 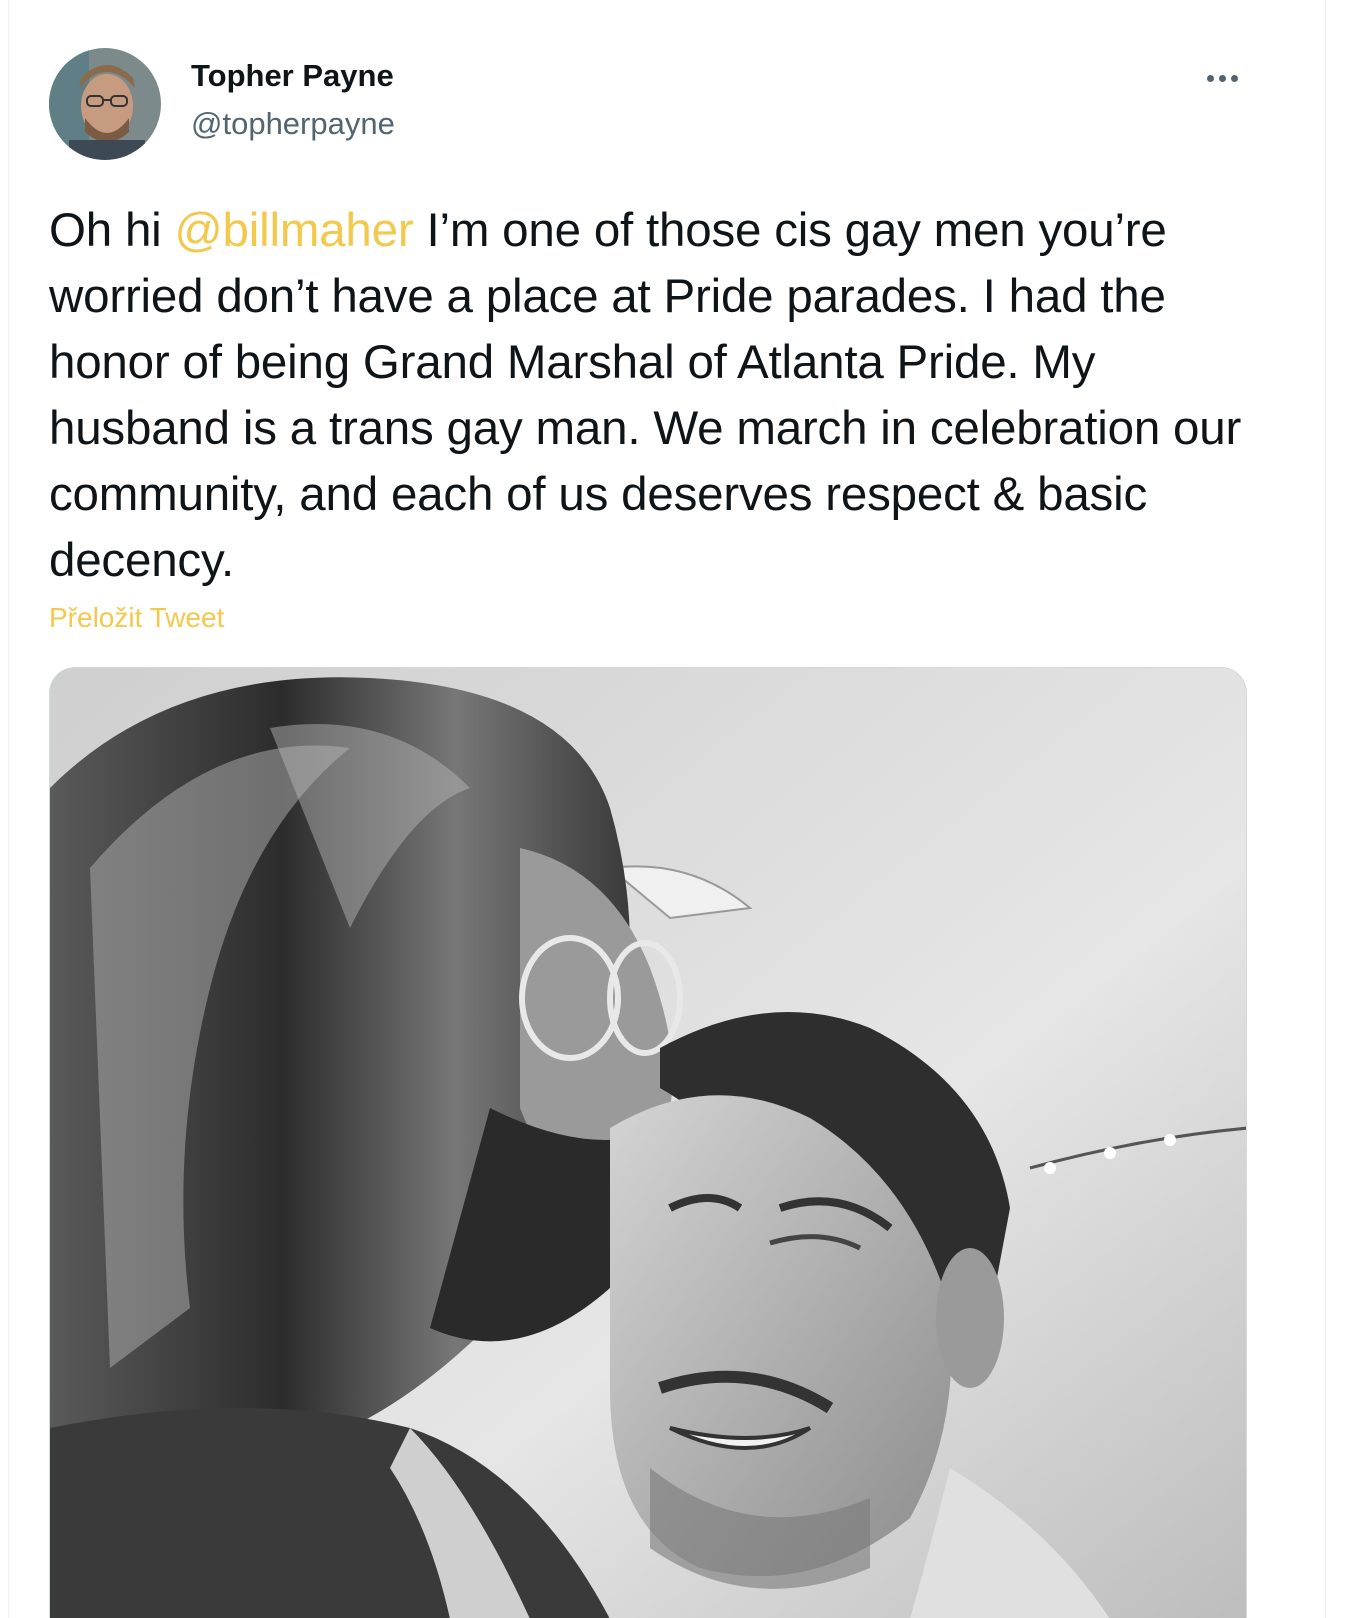 What do you see at coordinates (136, 618) in the screenshot?
I see `translate-tweet-link: Přeložit Tweet` at bounding box center [136, 618].